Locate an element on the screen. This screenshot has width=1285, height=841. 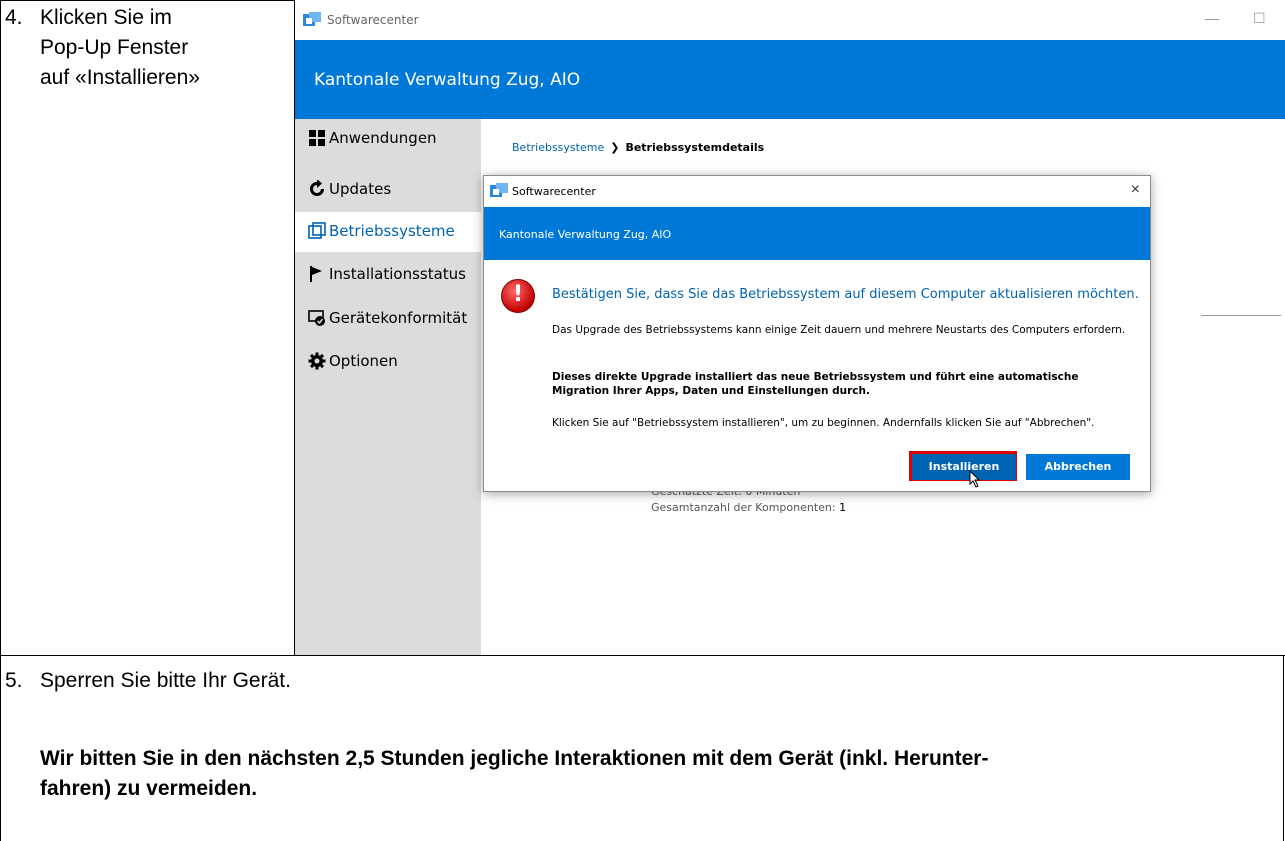
sidebar-item-optionen: Optionen is located at coordinates (388, 362).